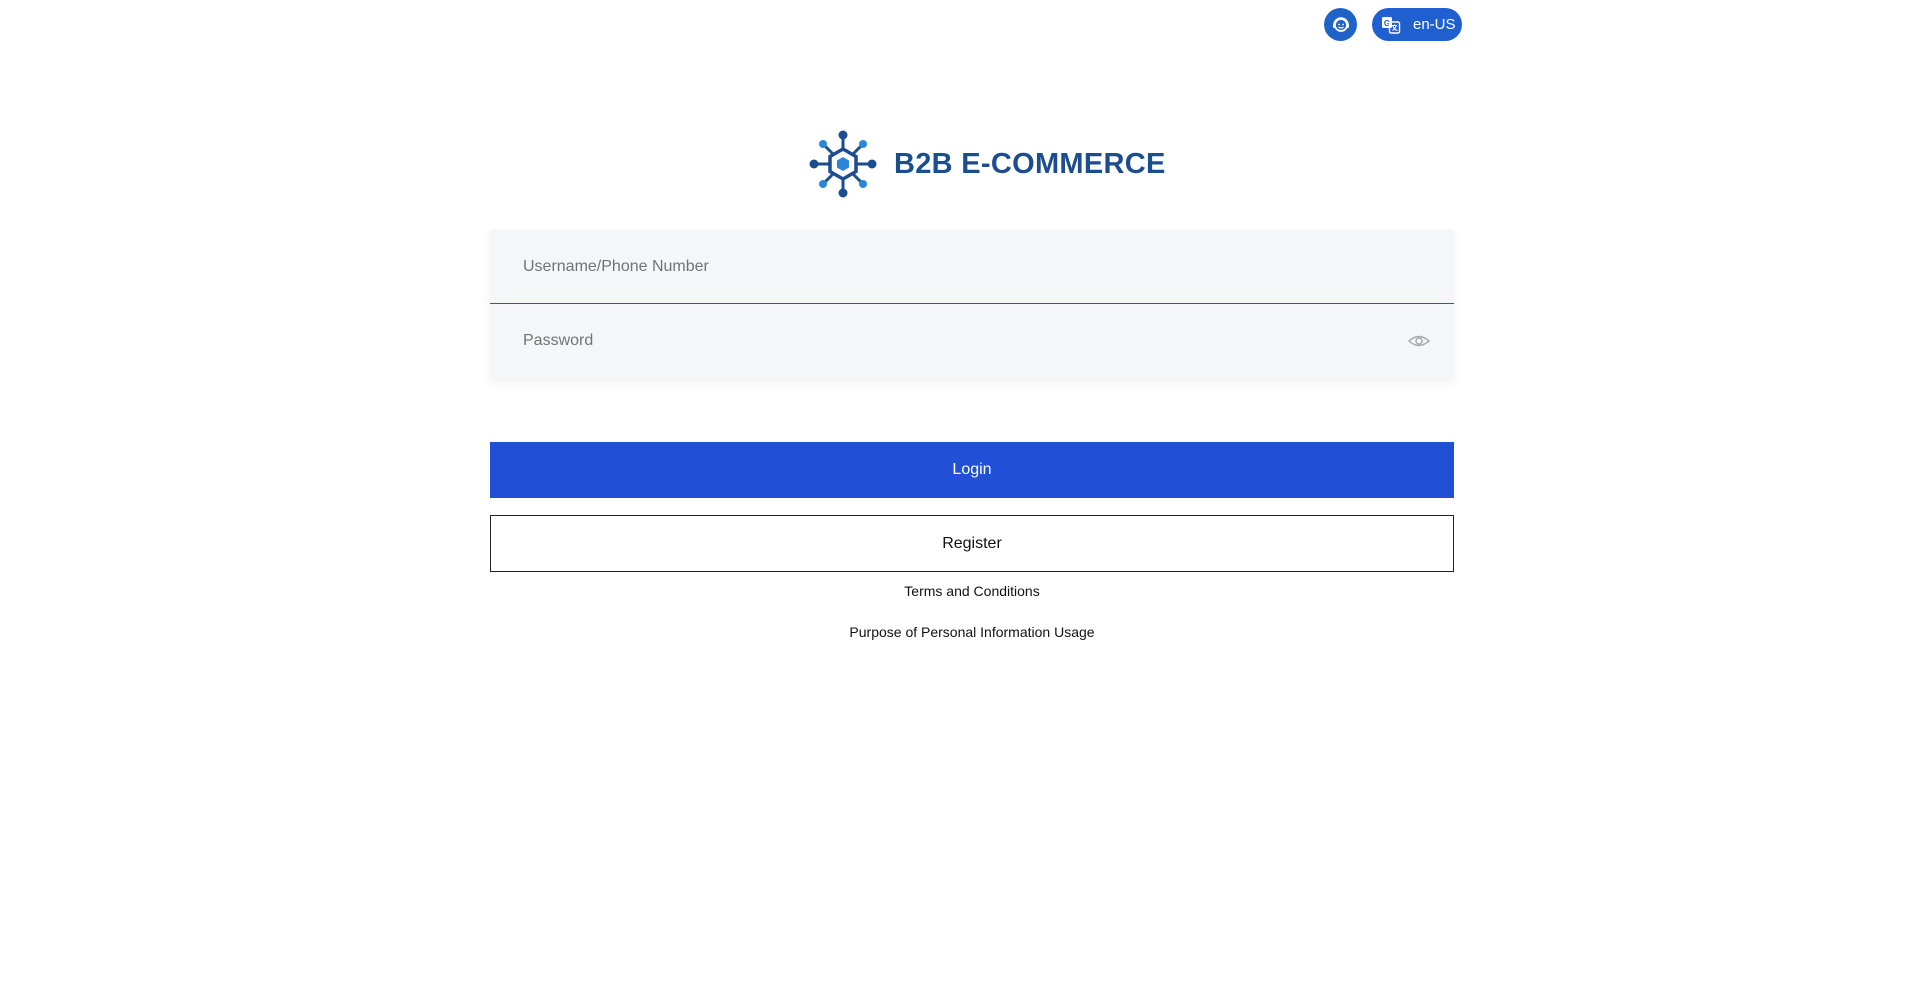 The image size is (1920, 993). I want to click on terms-link-label: Terms and Conditions, so click(972, 591).